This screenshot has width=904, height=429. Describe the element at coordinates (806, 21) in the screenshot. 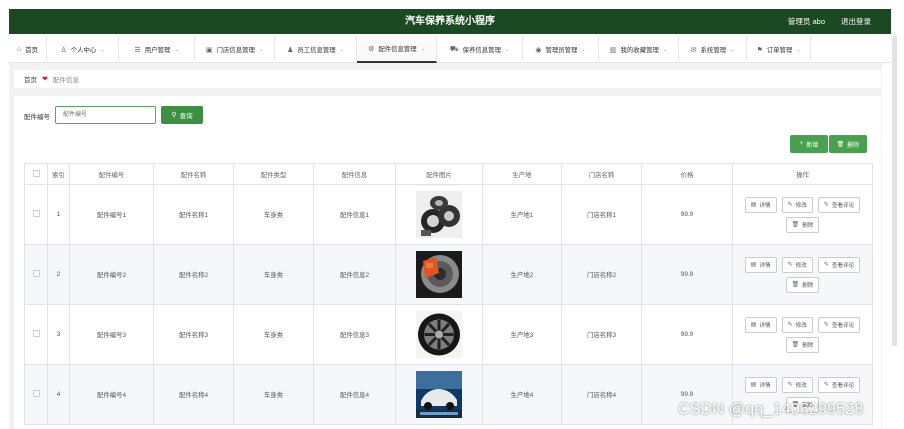

I see `current-user-label: 管理员 abo` at that location.